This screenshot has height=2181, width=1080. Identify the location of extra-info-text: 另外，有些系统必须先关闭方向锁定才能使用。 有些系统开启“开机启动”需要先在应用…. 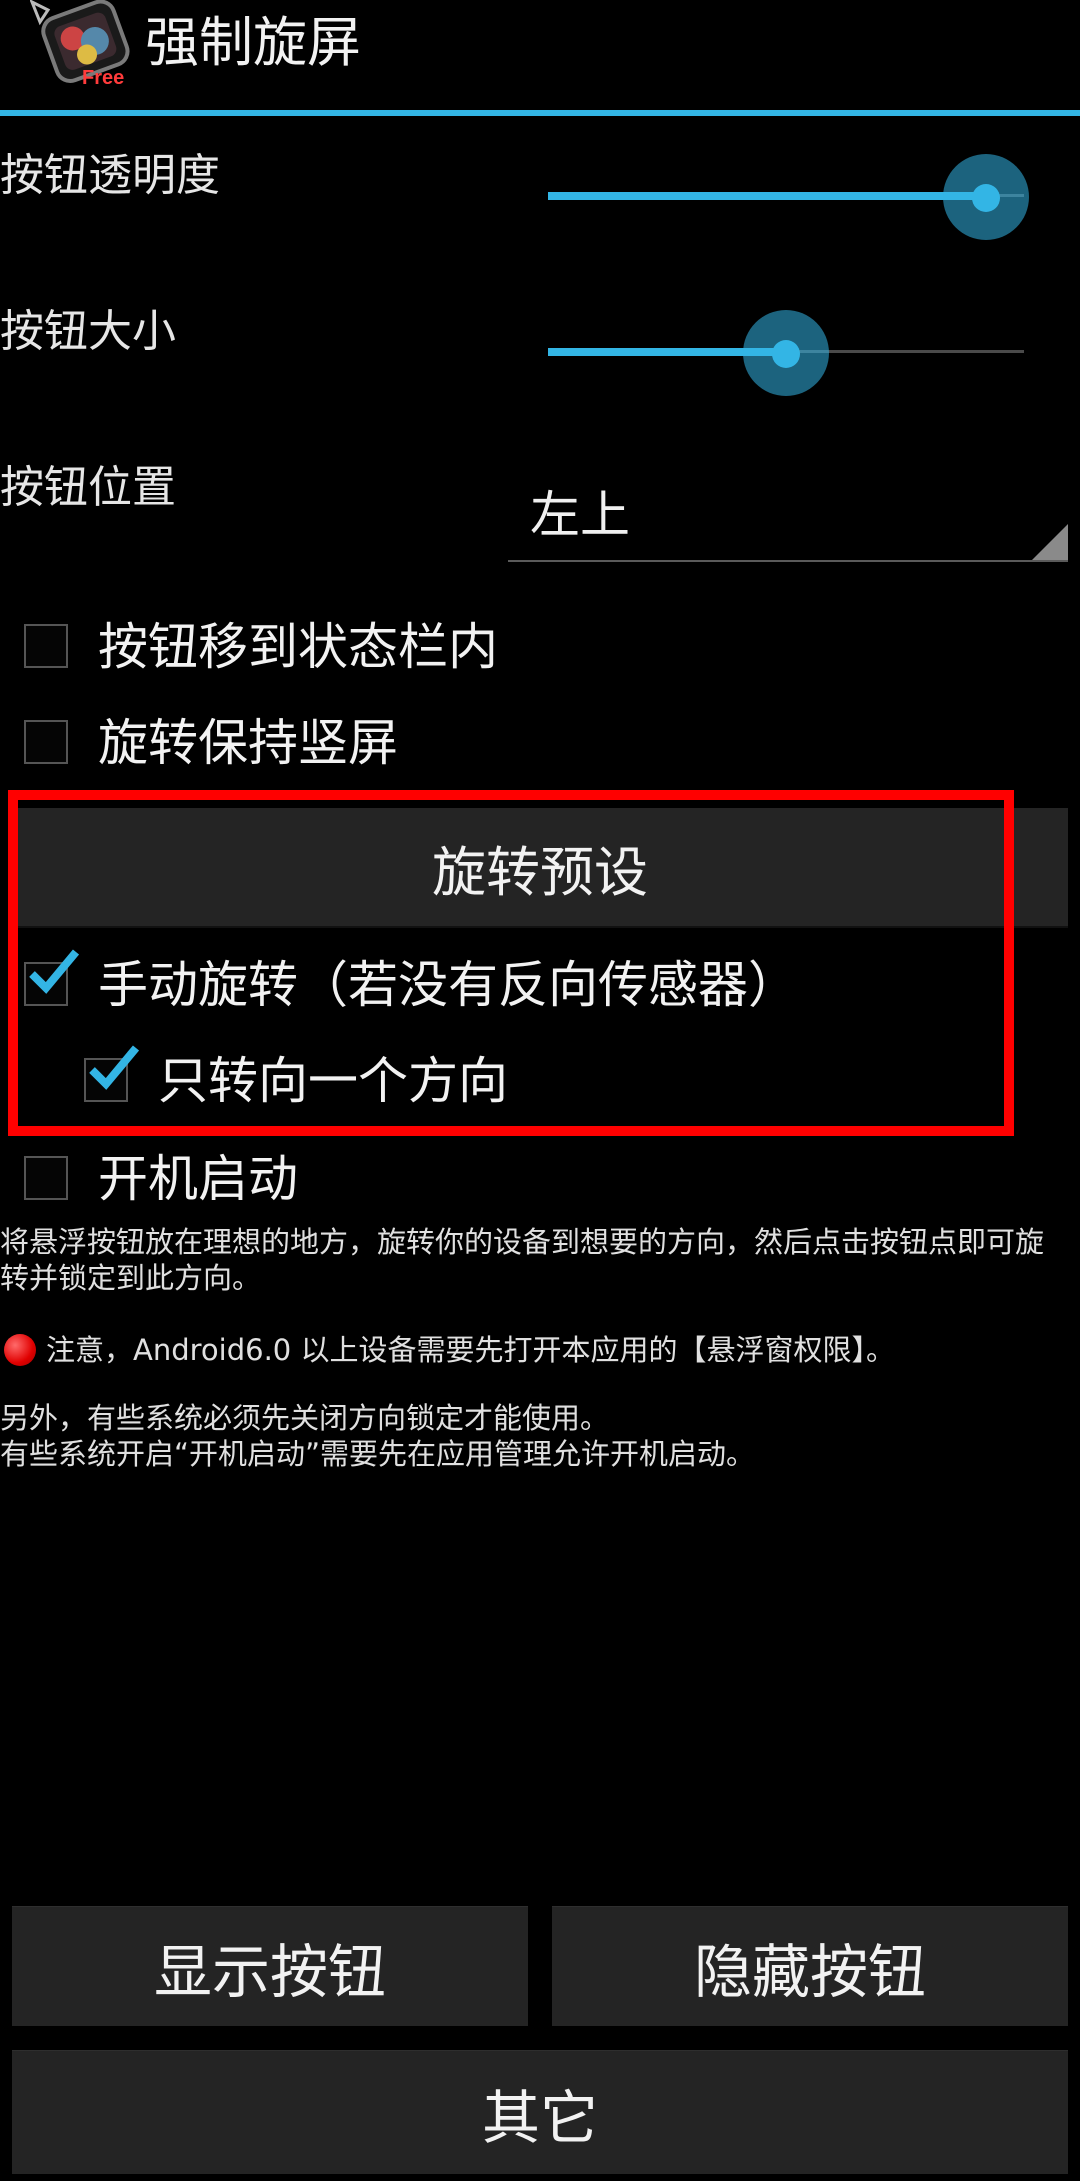
(378, 1436).